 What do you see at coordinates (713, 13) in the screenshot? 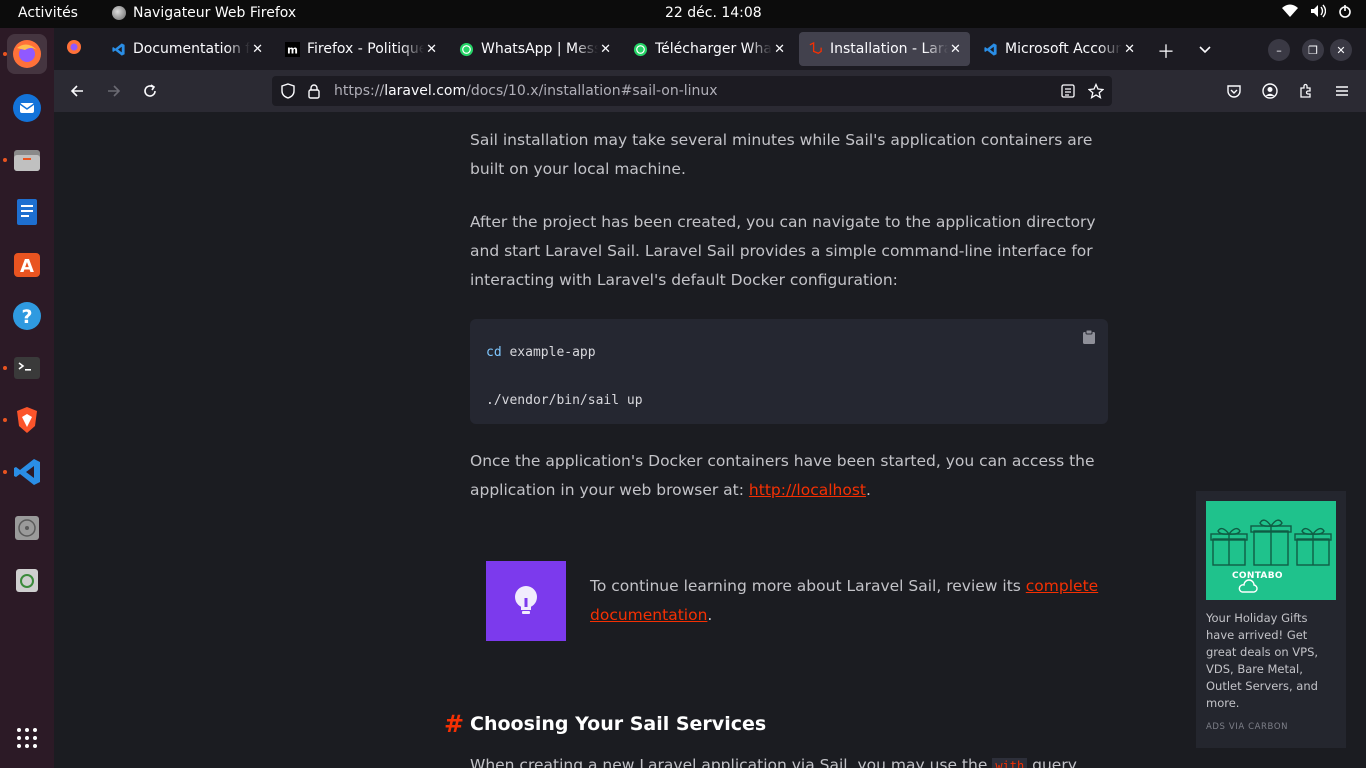
I see `clock: 22 déc. 14:08` at bounding box center [713, 13].